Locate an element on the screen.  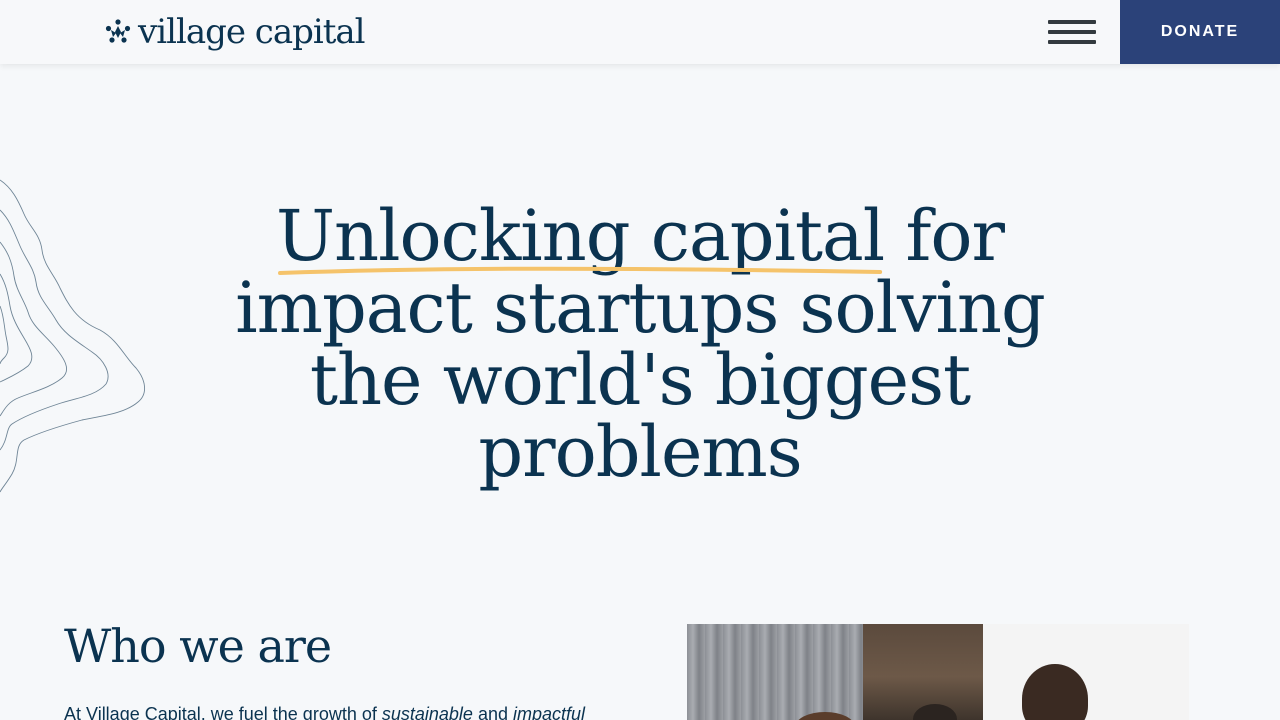
hero-line3: the world's biggest is located at coordinates (640, 380).